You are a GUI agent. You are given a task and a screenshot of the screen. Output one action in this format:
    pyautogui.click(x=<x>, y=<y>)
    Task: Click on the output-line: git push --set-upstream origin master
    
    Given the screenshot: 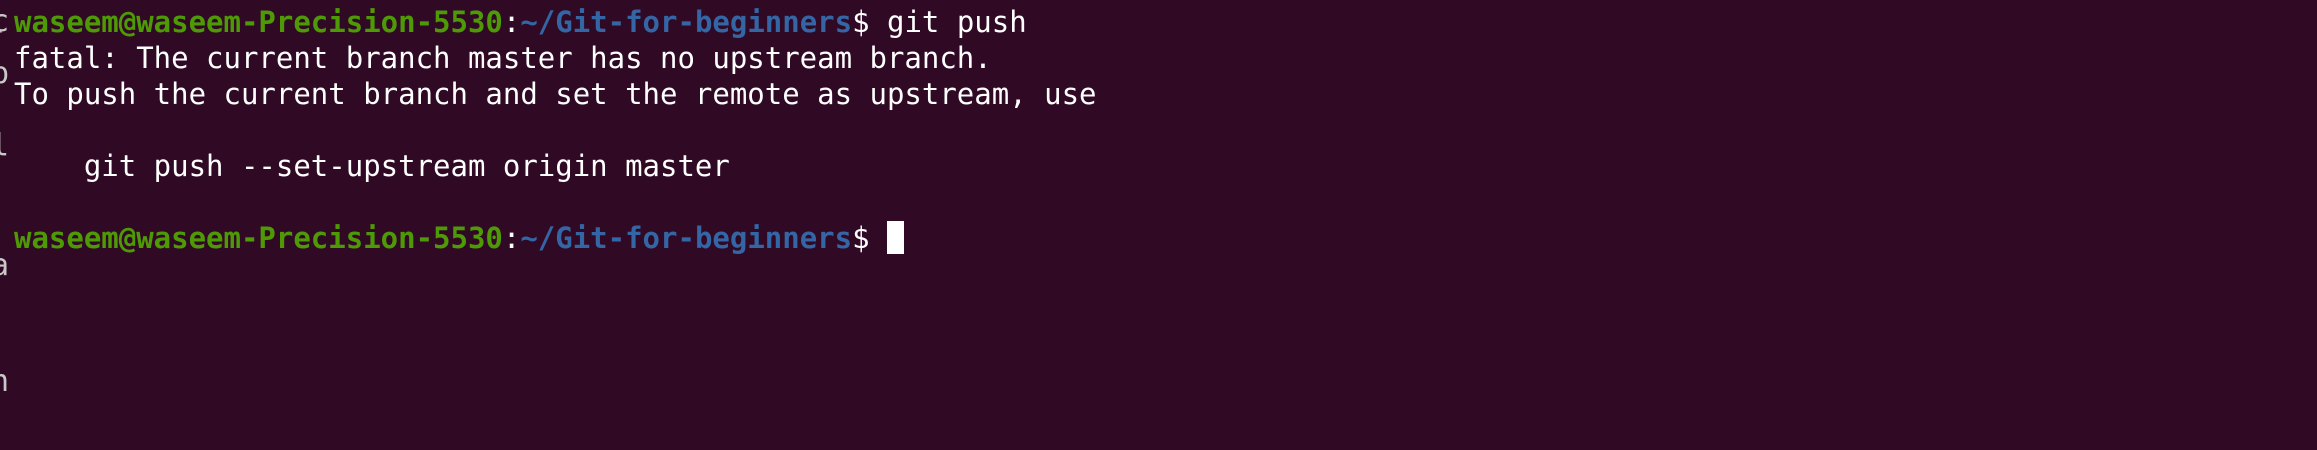 What is the action you would take?
    pyautogui.click(x=372, y=166)
    